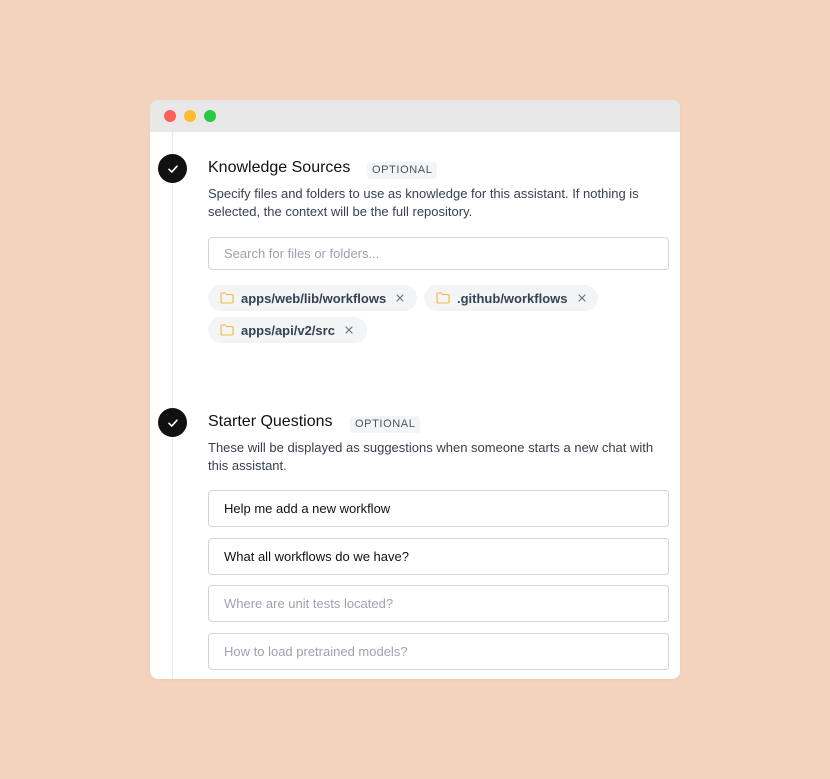  Describe the element at coordinates (438, 253) in the screenshot. I see `file-search-input` at that location.